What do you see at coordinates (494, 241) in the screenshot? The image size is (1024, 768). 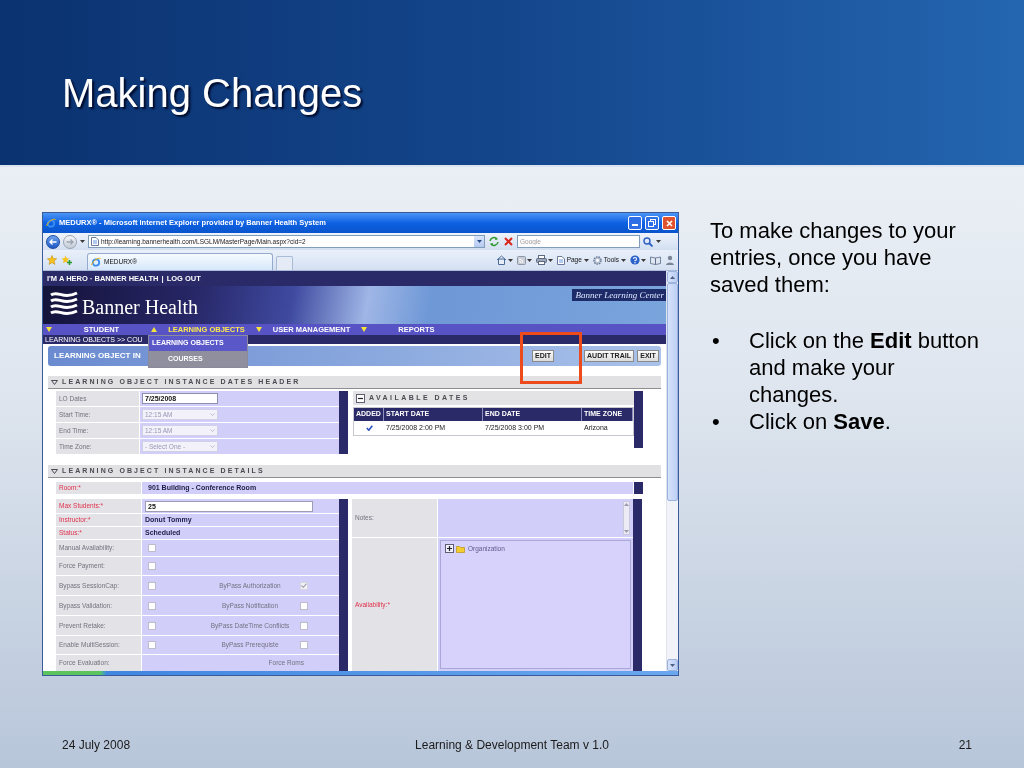 I see `refresh-icon` at bounding box center [494, 241].